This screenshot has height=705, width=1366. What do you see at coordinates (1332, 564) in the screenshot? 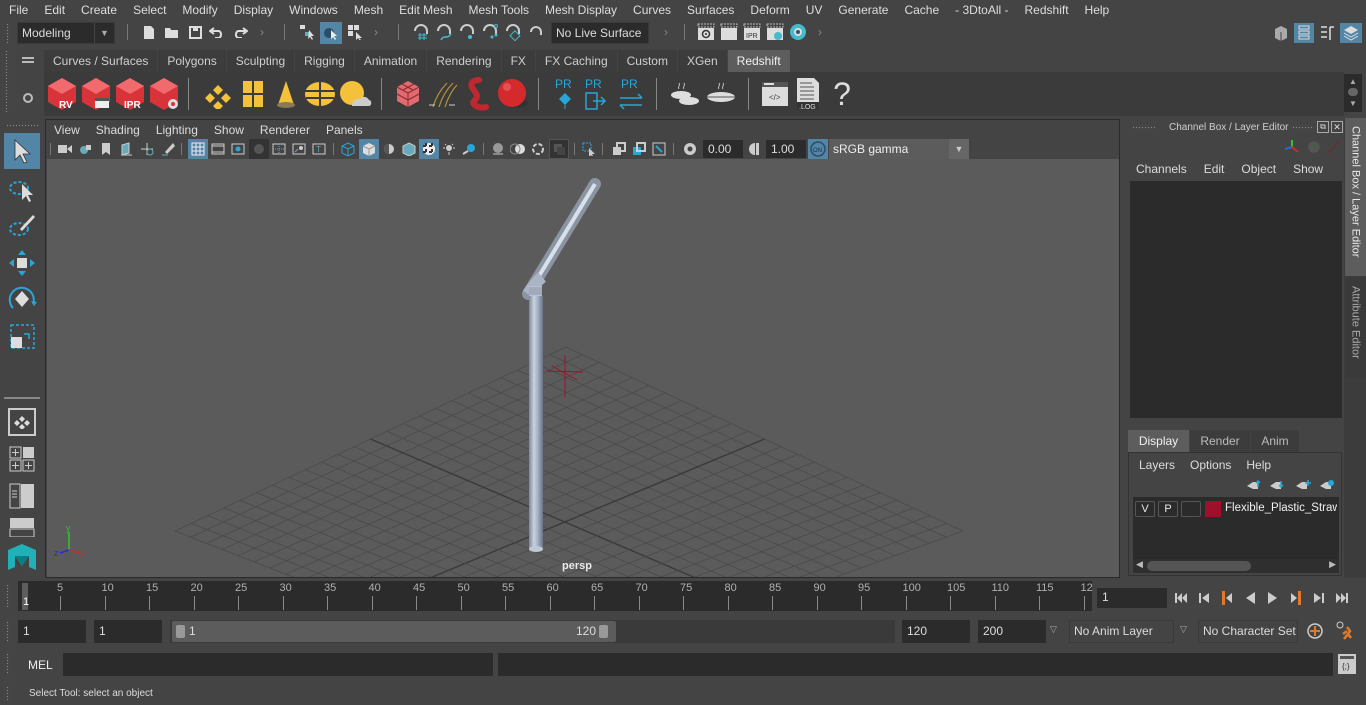
I see `scroll-right-icon: ▶` at bounding box center [1332, 564].